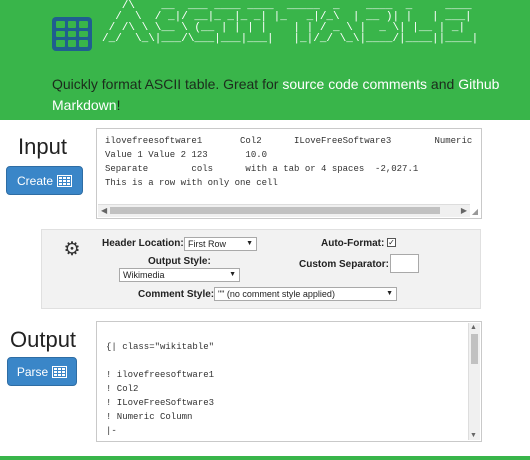 This screenshot has width=530, height=460. What do you see at coordinates (404, 263) in the screenshot?
I see `custom-separator-input` at bounding box center [404, 263].